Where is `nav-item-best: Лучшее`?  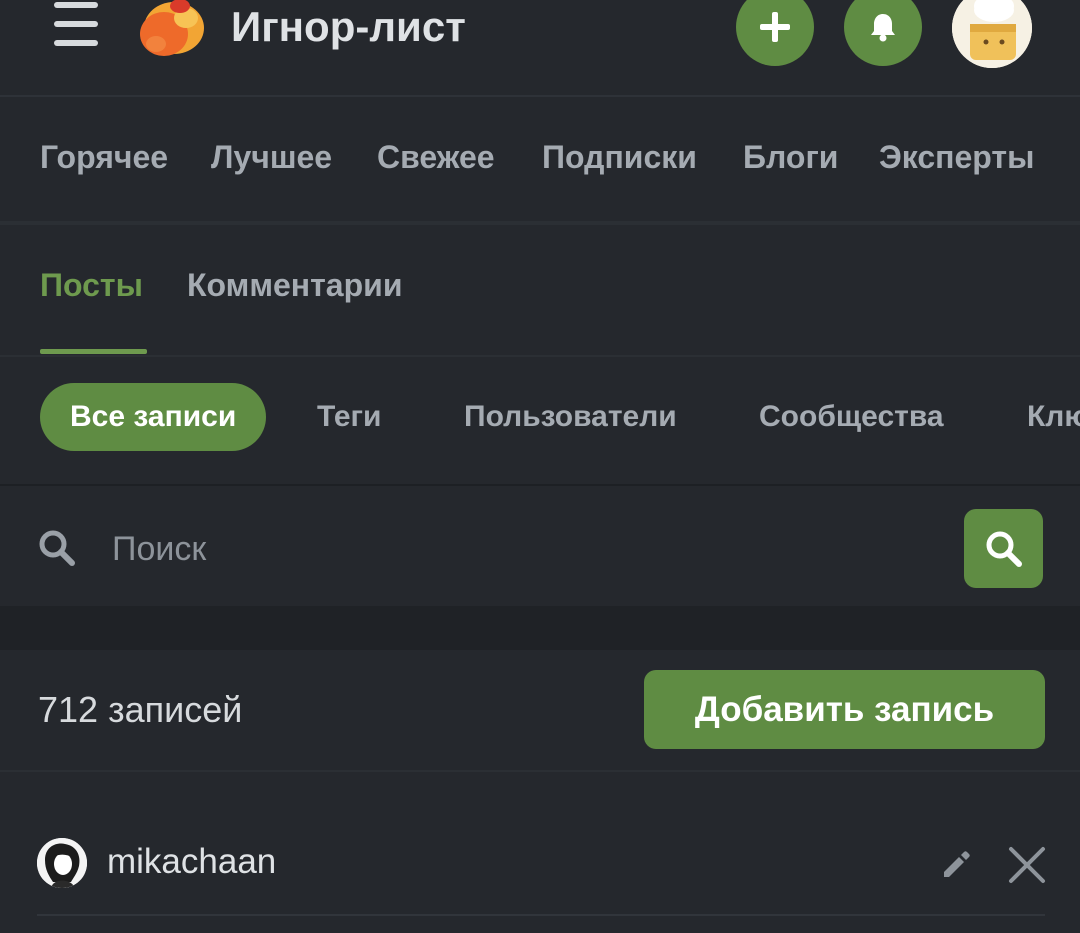 nav-item-best: Лучшее is located at coordinates (271, 157).